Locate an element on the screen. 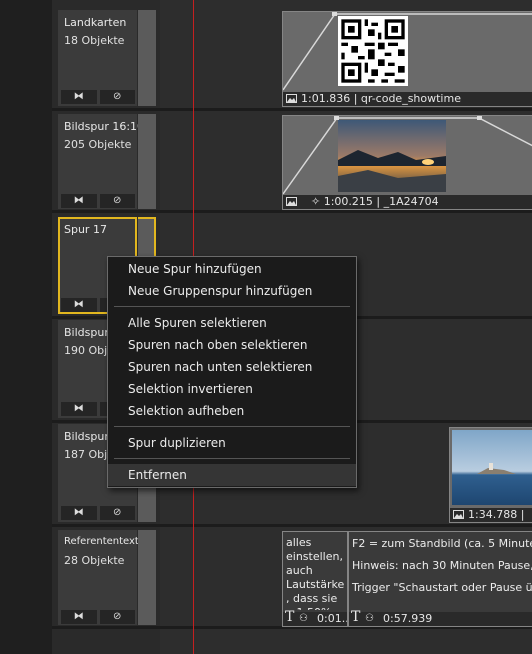 The image size is (532, 654). clip-sunset: ✧ 1:00.215 | _1A24704 is located at coordinates (407, 162).